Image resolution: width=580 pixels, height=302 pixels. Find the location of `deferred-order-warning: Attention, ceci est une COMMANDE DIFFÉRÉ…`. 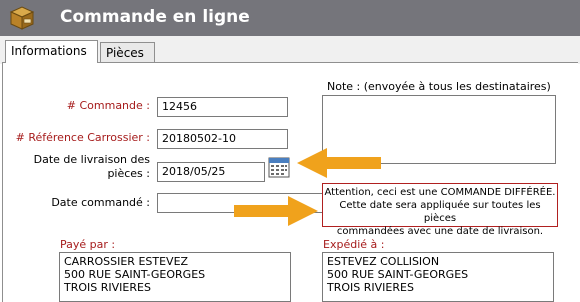

deferred-order-warning: Attention, ceci est une COMMANDE DIFFÉRÉ… is located at coordinates (440, 210).